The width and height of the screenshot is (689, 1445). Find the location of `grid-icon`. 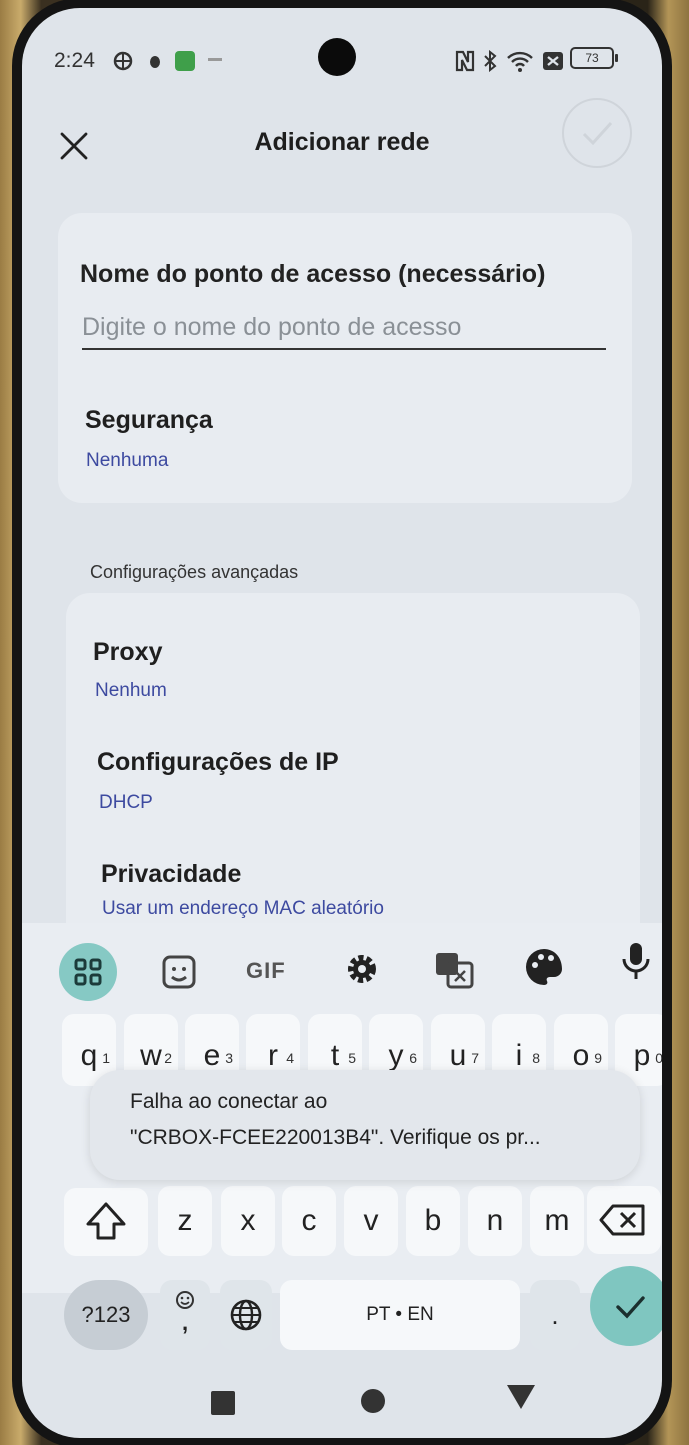

grid-icon is located at coordinates (88, 972).